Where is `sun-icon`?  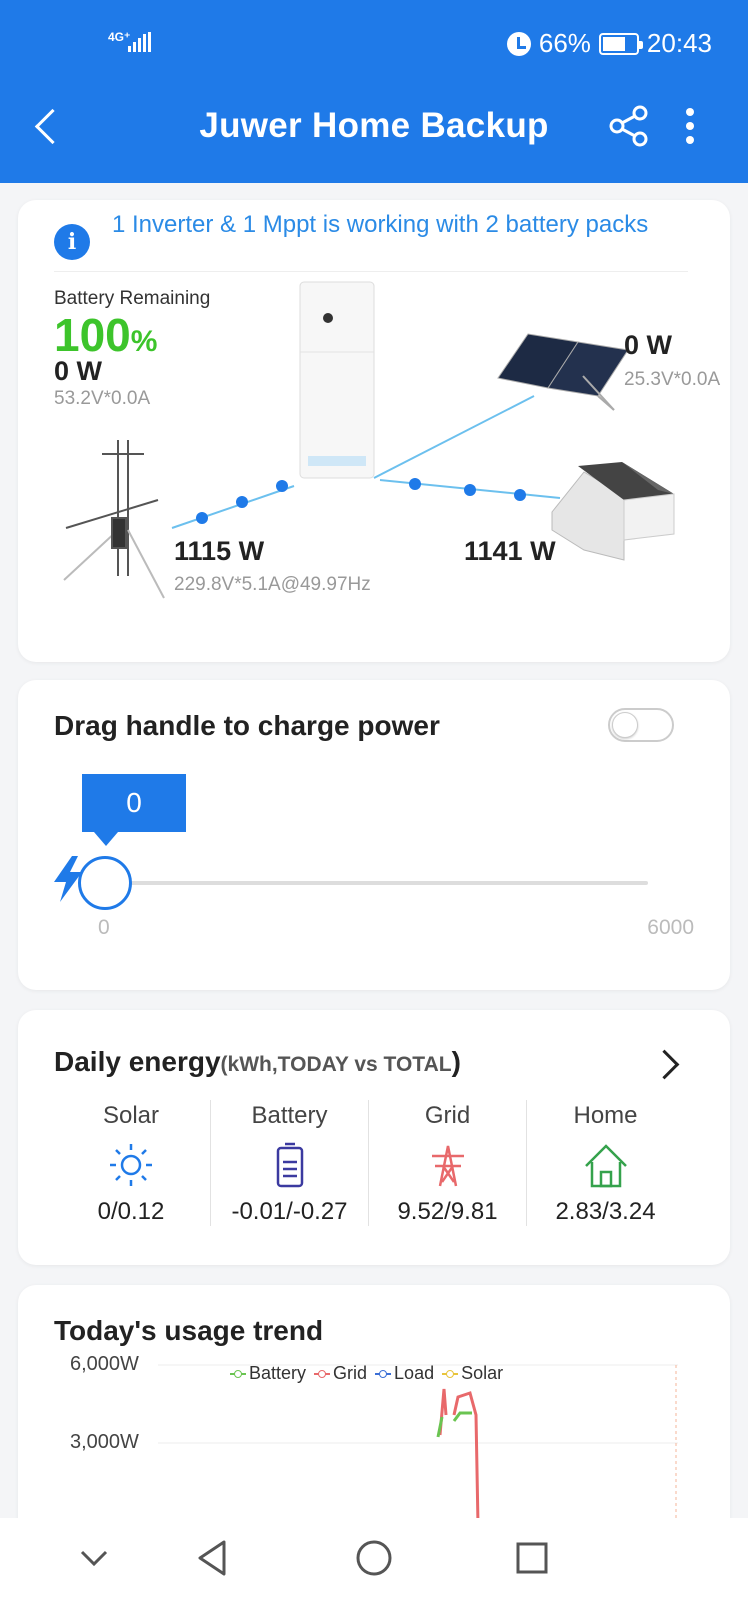 sun-icon is located at coordinates (131, 1165).